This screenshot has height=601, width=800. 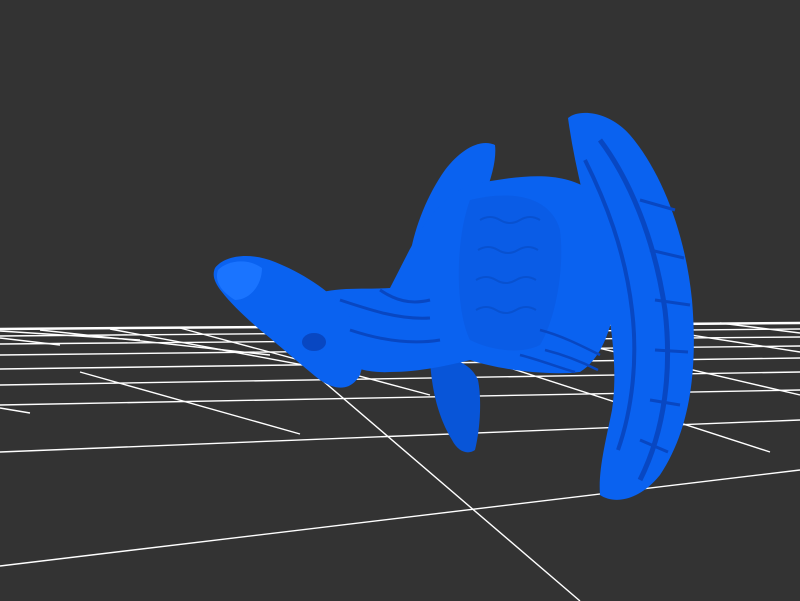 What do you see at coordinates (510, 273) in the screenshot?
I see `model-chest` at bounding box center [510, 273].